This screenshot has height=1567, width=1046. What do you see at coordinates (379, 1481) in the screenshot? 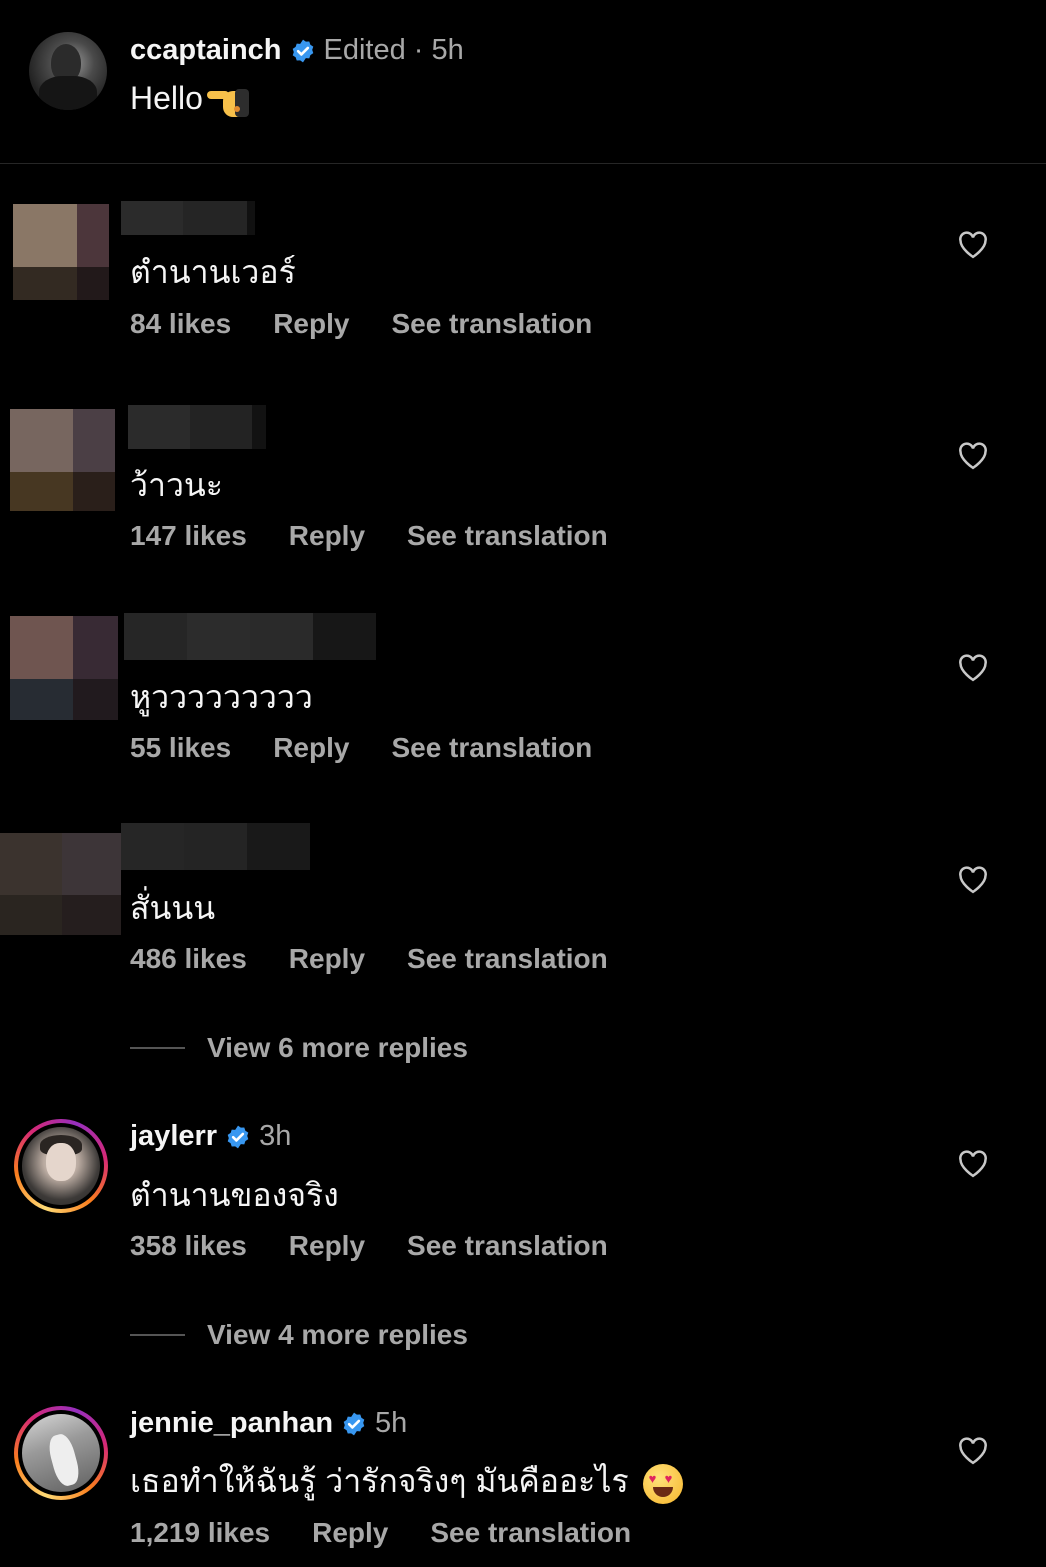
I see `comment-text-label: เธอทำให้ฉันรู้ ว่ารักจริงๆ มันคืออะไร` at bounding box center [379, 1481].